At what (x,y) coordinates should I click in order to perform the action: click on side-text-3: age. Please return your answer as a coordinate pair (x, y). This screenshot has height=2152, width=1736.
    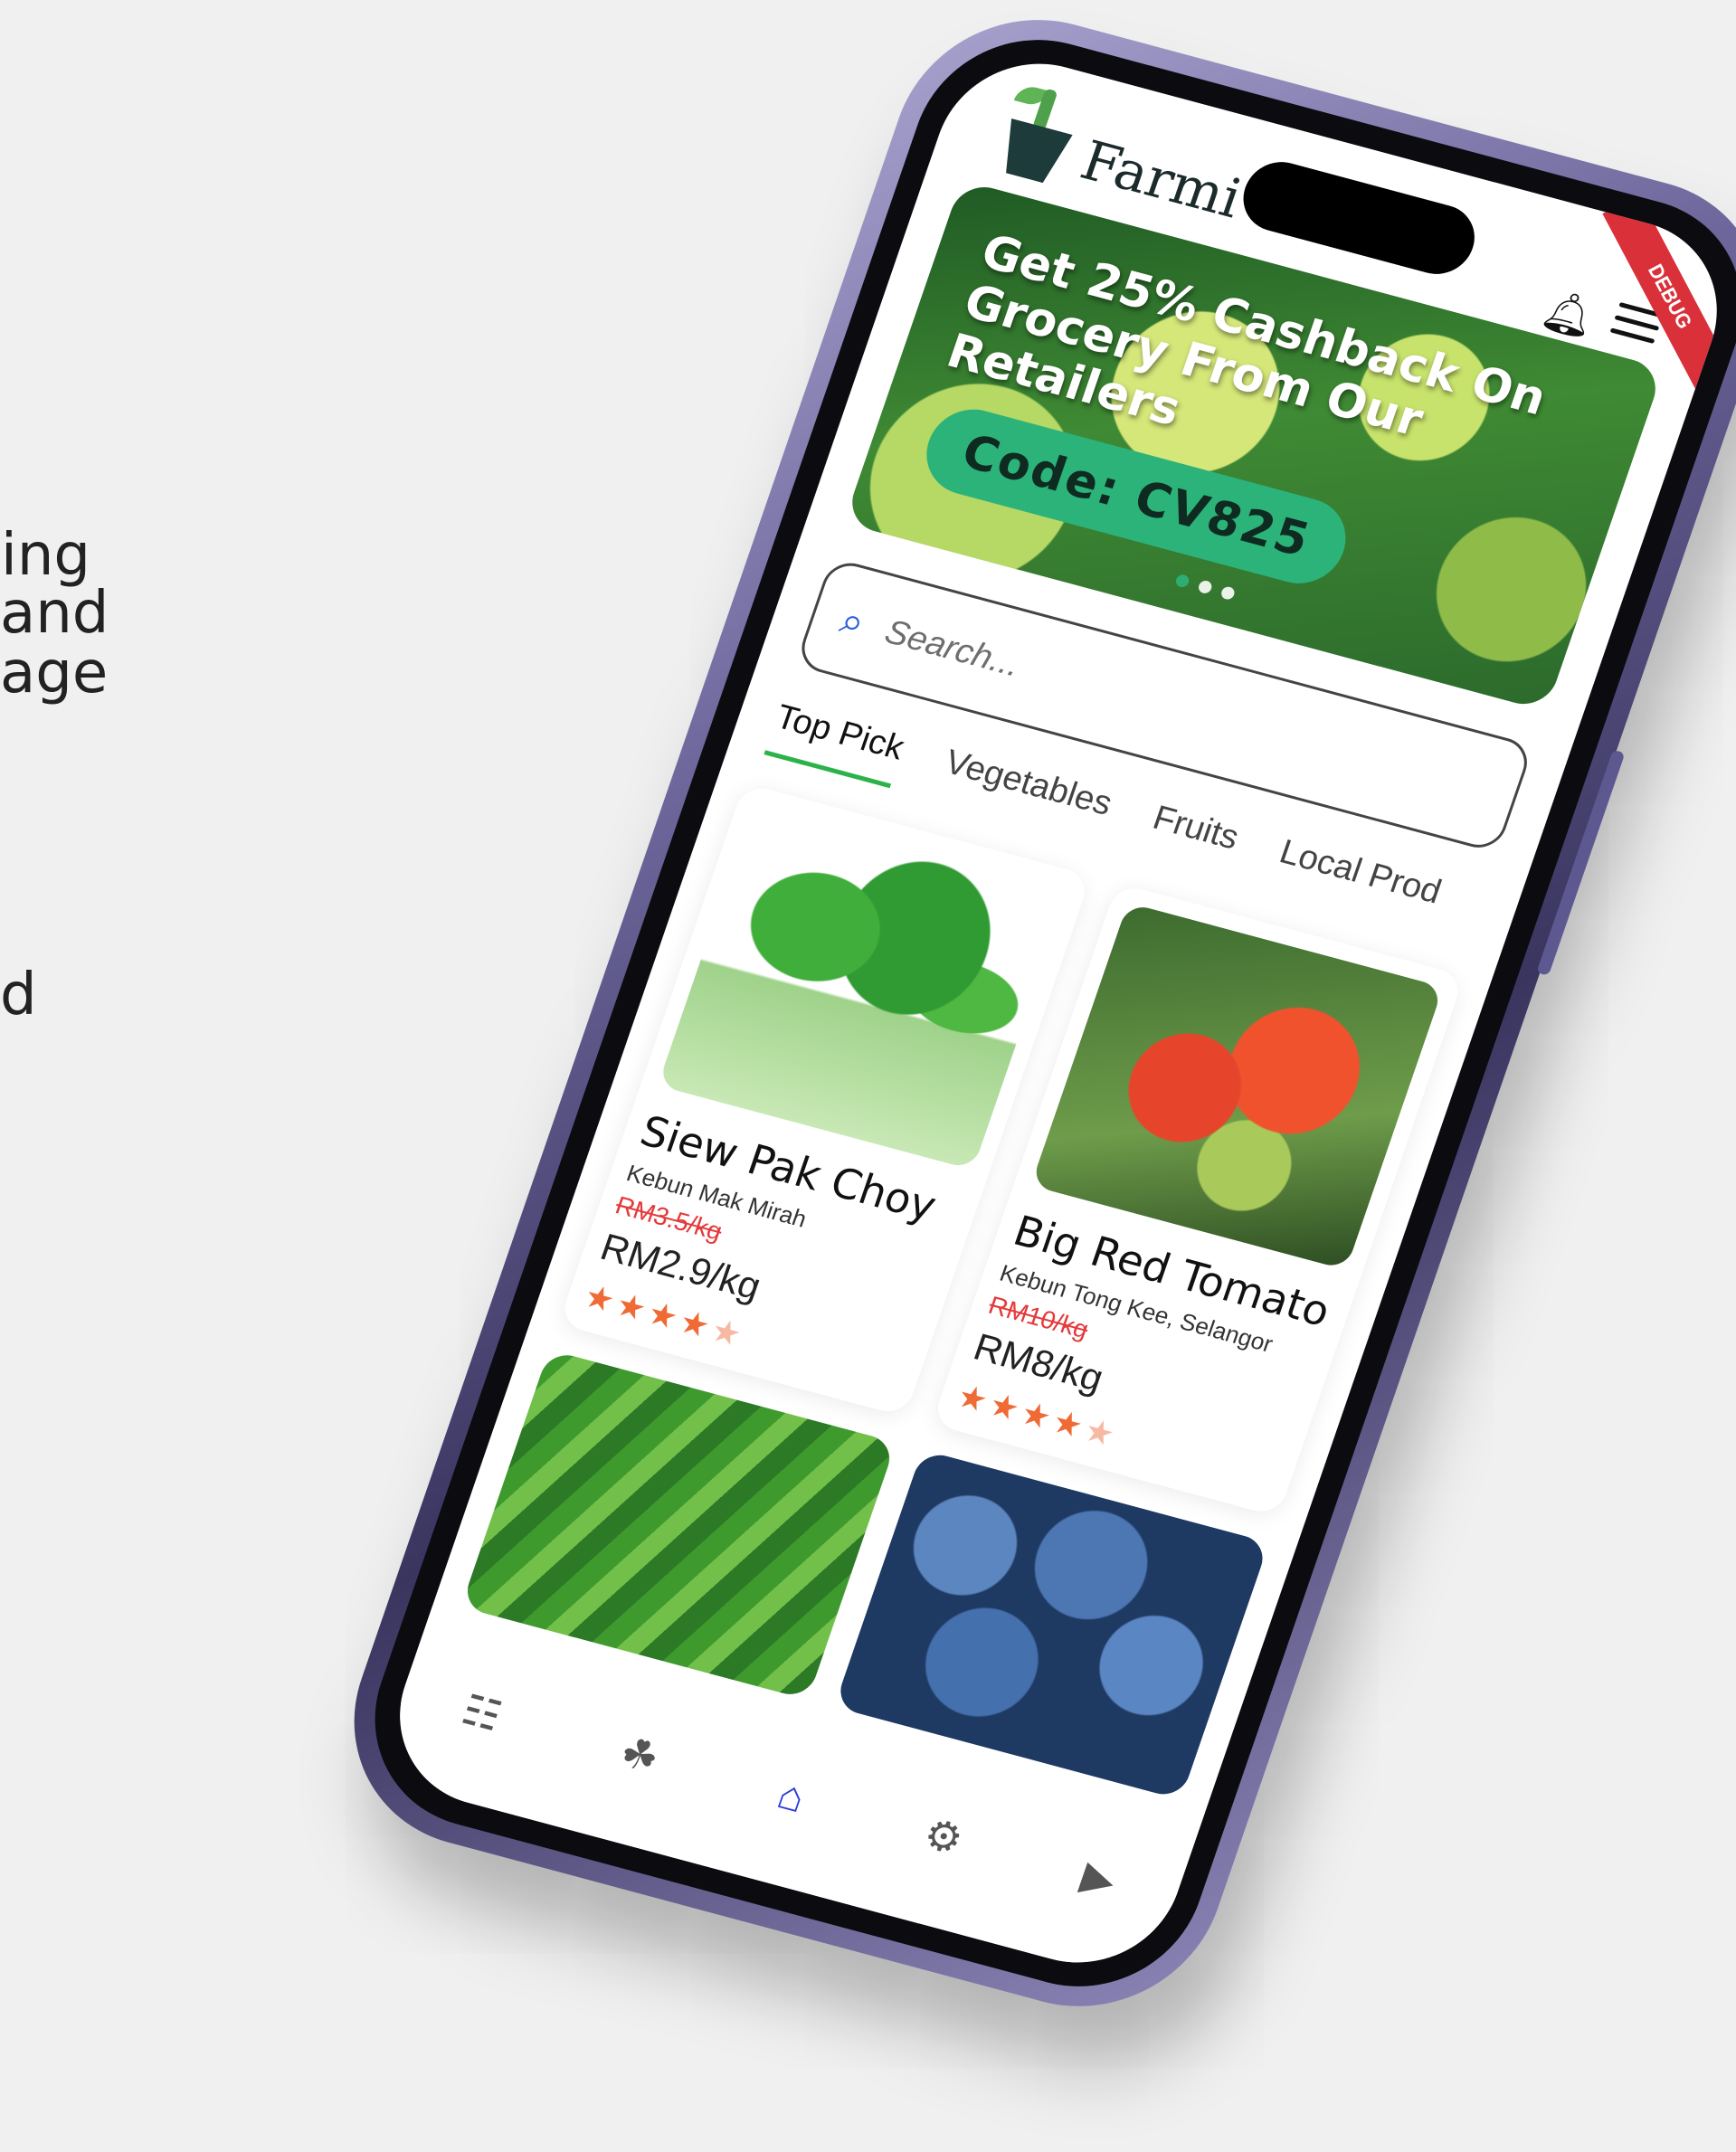
    Looking at the image, I should click on (54, 673).